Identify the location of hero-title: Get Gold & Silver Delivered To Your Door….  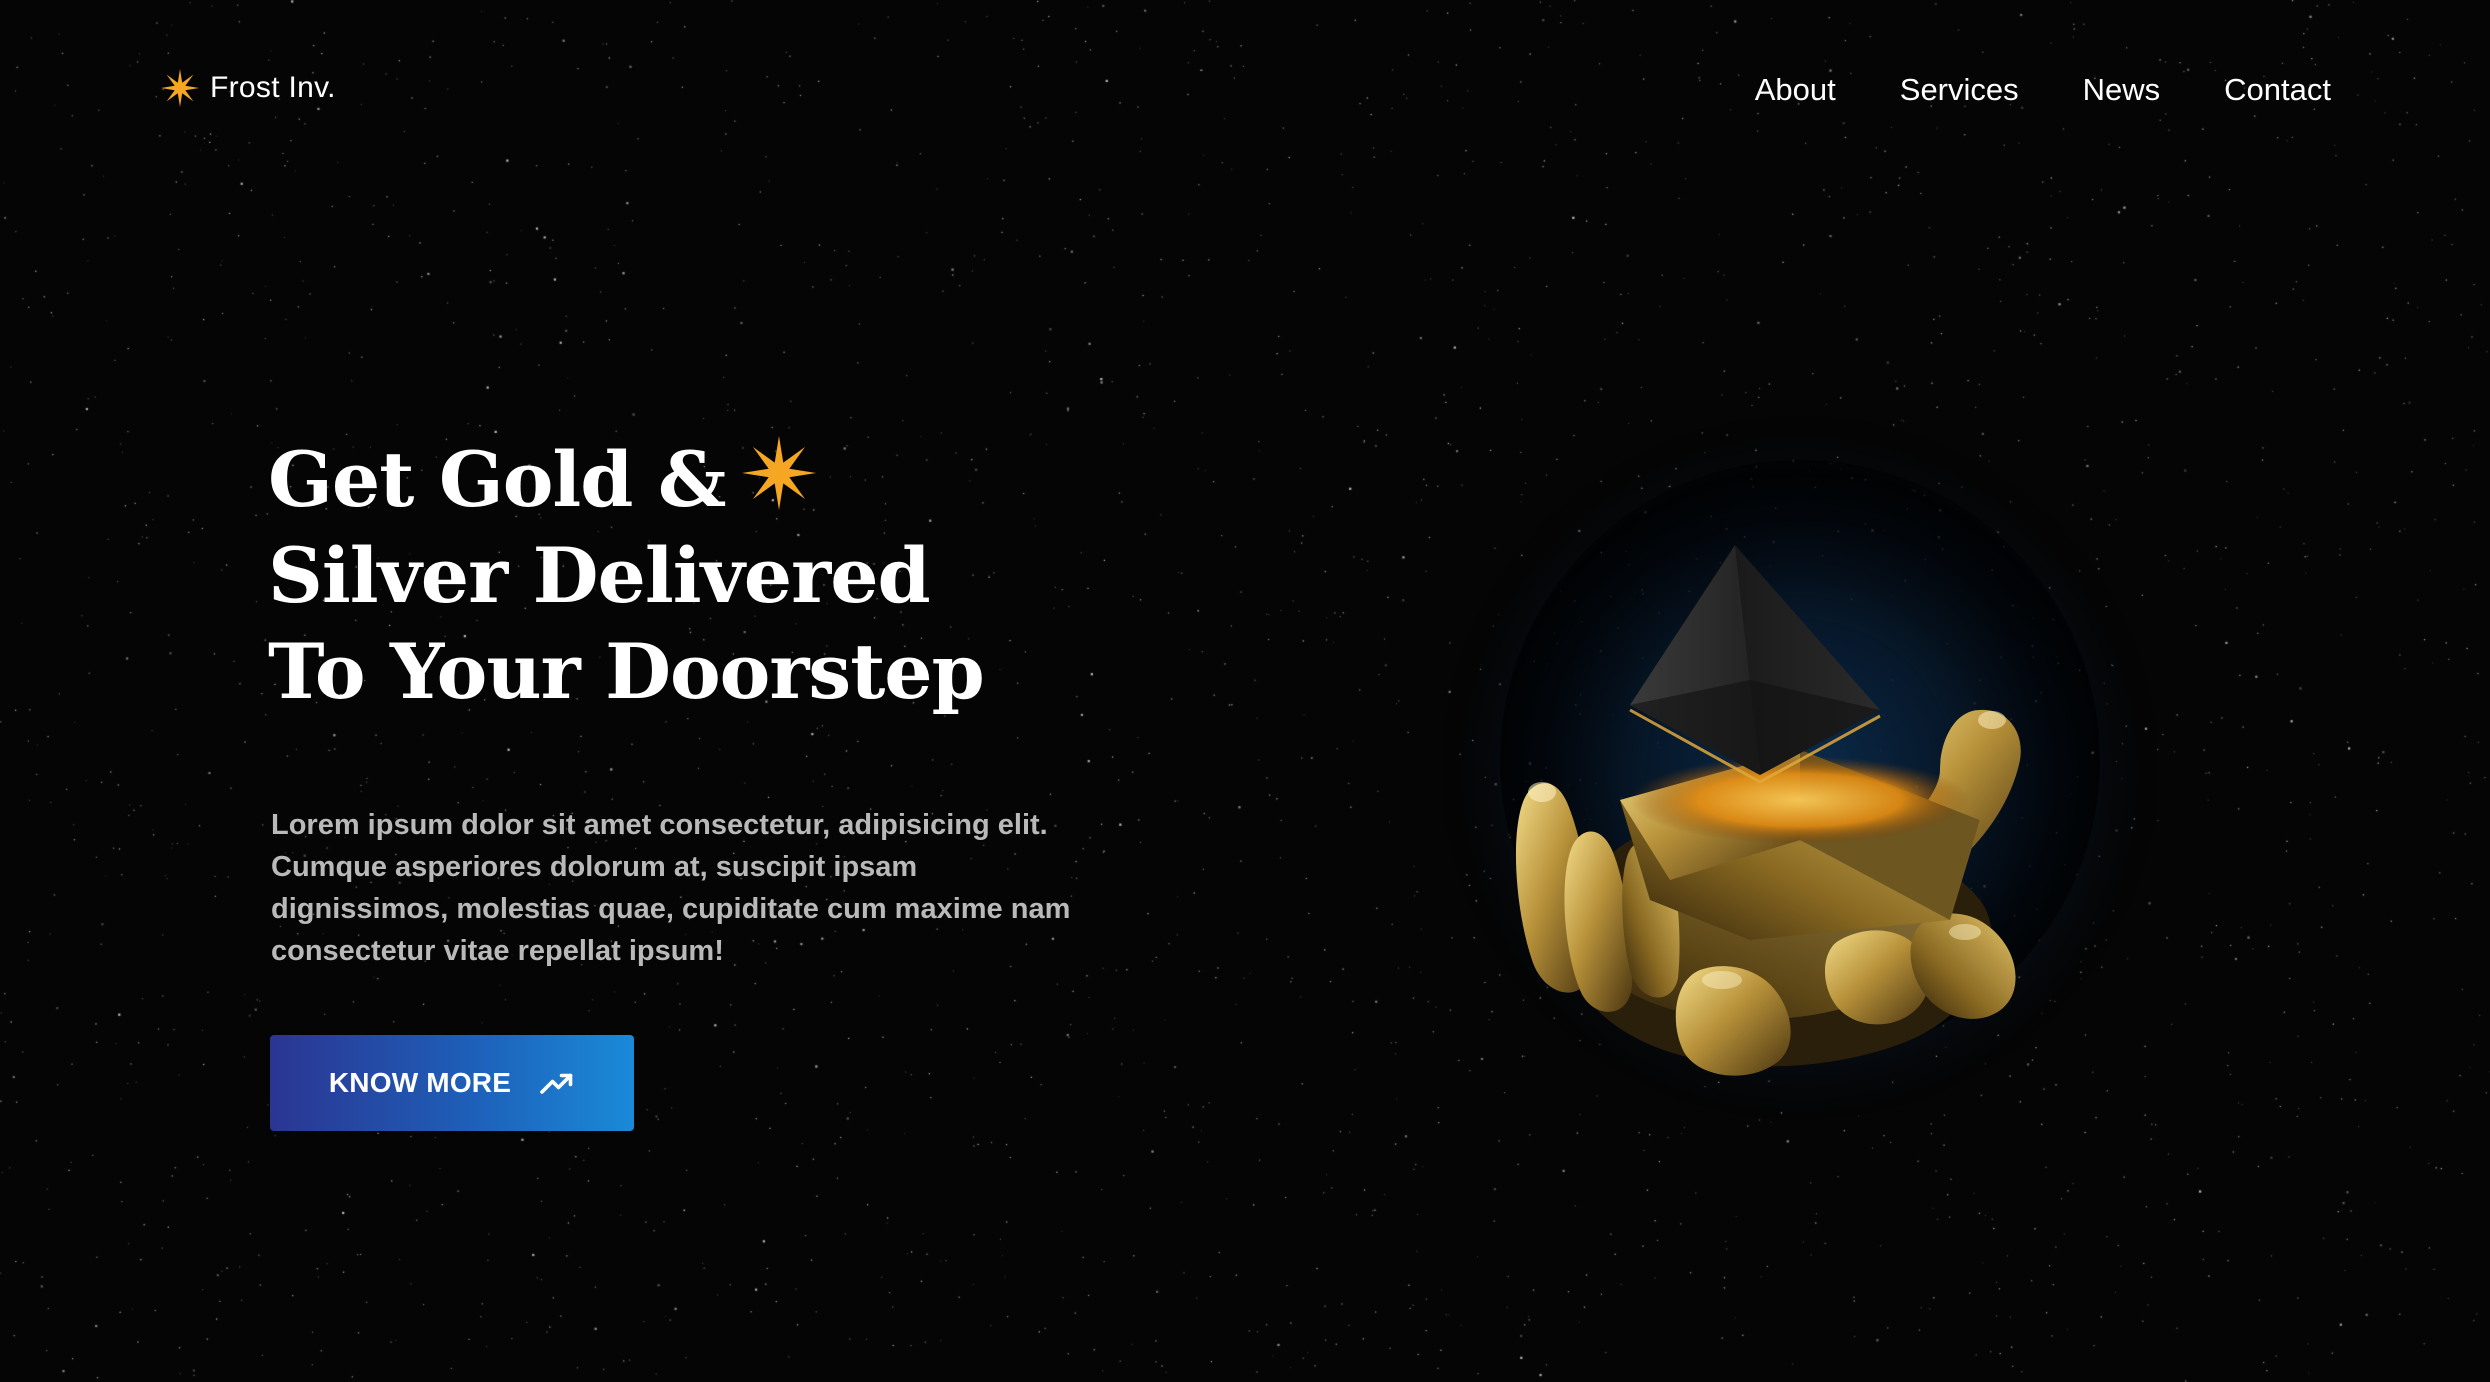
(626, 576).